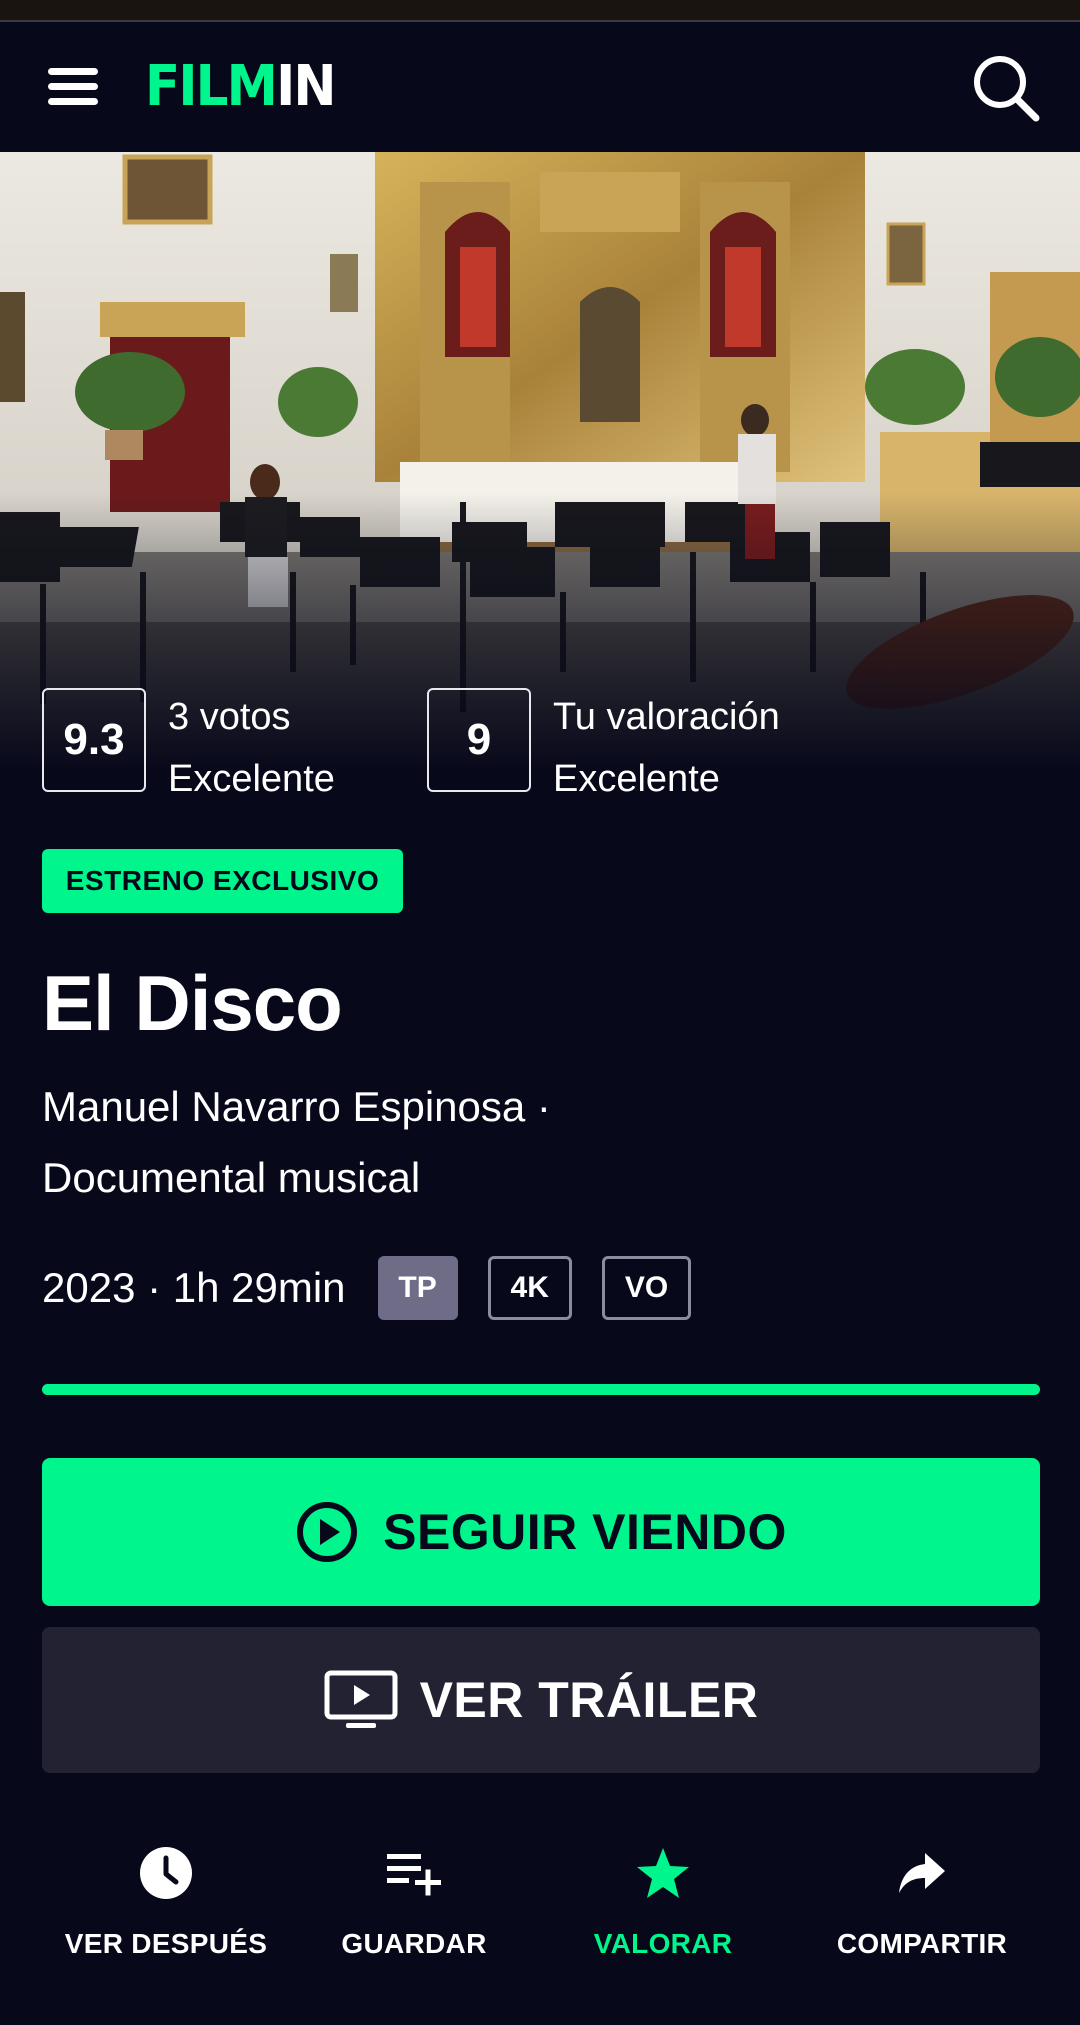 The width and height of the screenshot is (1080, 2025). Describe the element at coordinates (922, 1943) in the screenshot. I see `share-label: COMPARTIR` at that location.